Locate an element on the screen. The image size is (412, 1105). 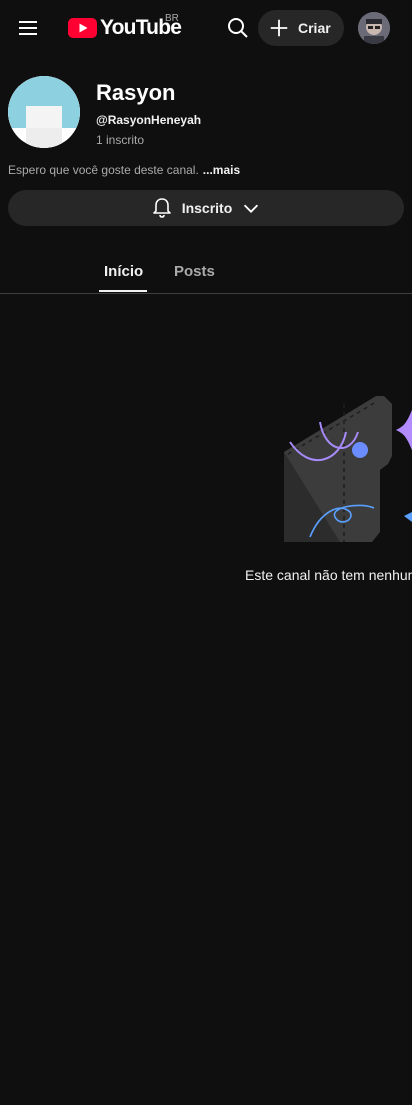
menu-icon is located at coordinates (28, 28).